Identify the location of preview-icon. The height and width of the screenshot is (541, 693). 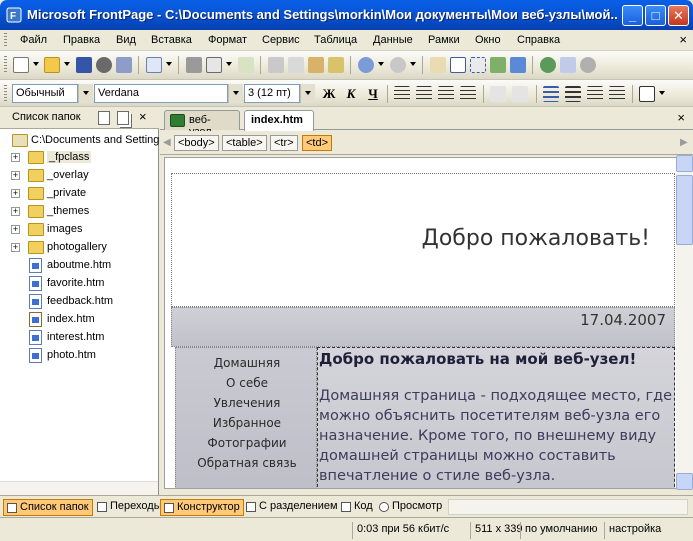
(214, 65).